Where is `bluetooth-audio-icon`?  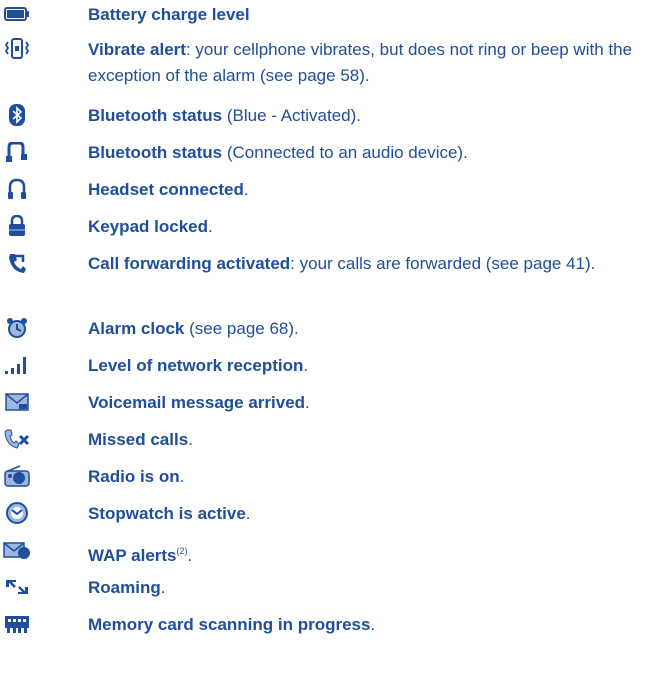 bluetooth-audio-icon is located at coordinates (17, 152).